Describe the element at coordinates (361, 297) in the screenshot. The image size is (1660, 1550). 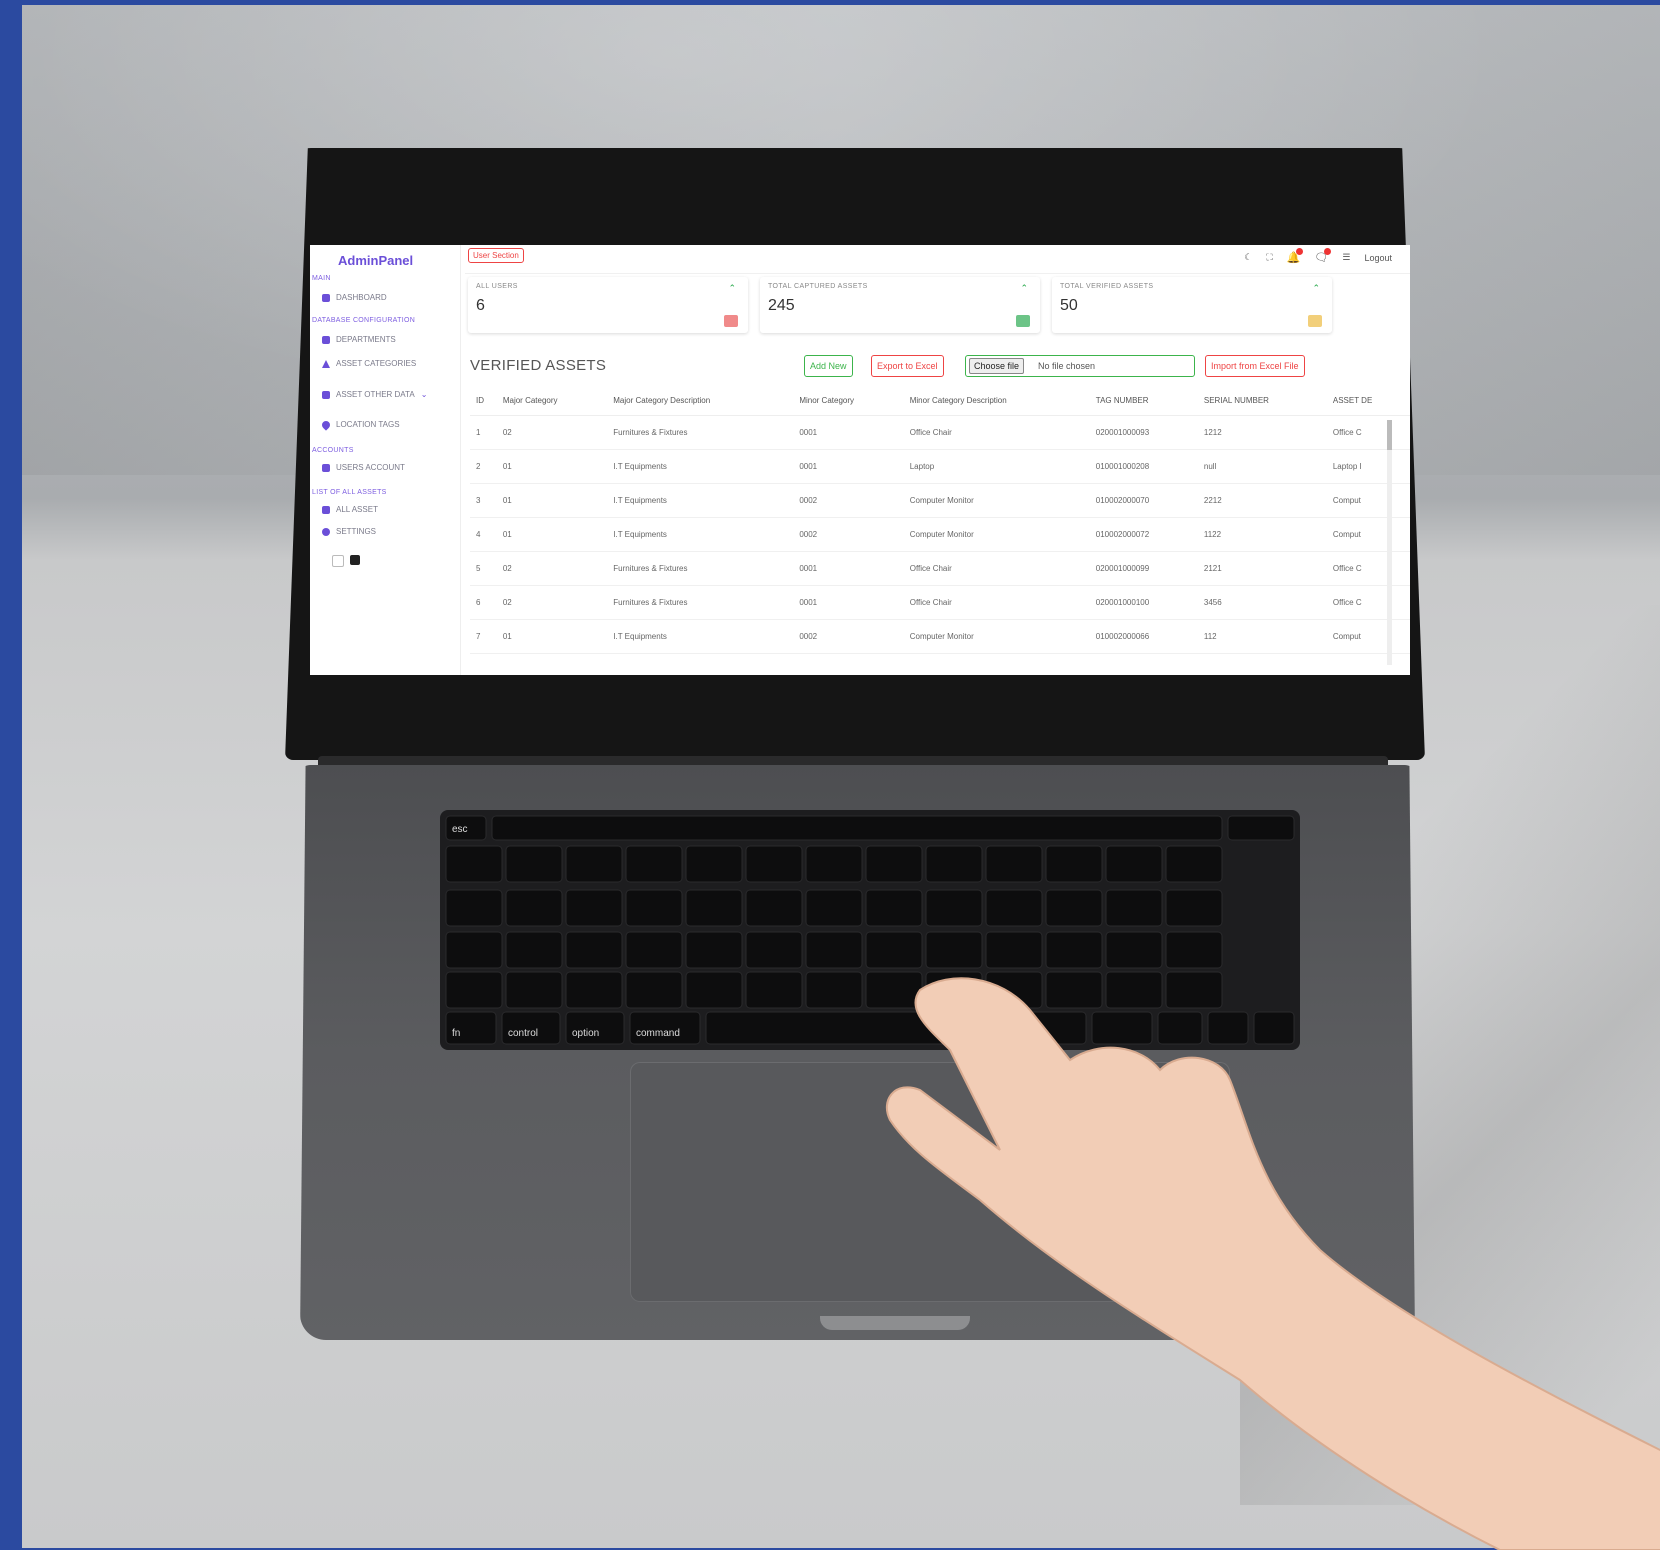
I see `sidebar-item-label: DASHBOARD` at that location.